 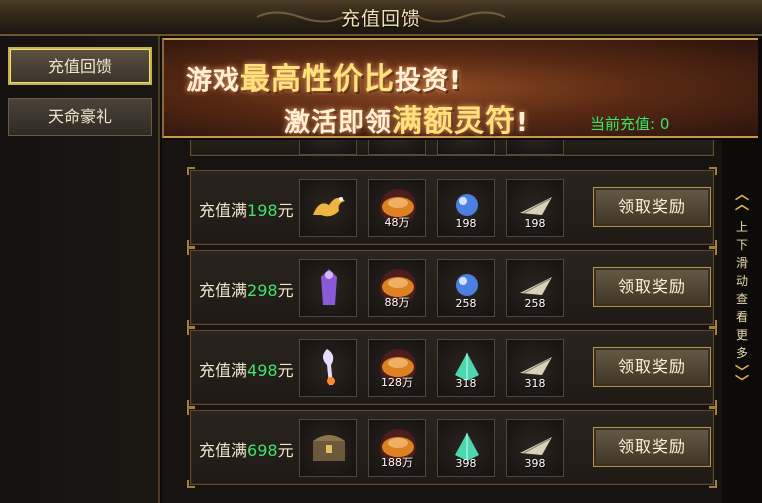 I want to click on banner-text: 投资!, so click(x=428, y=81).